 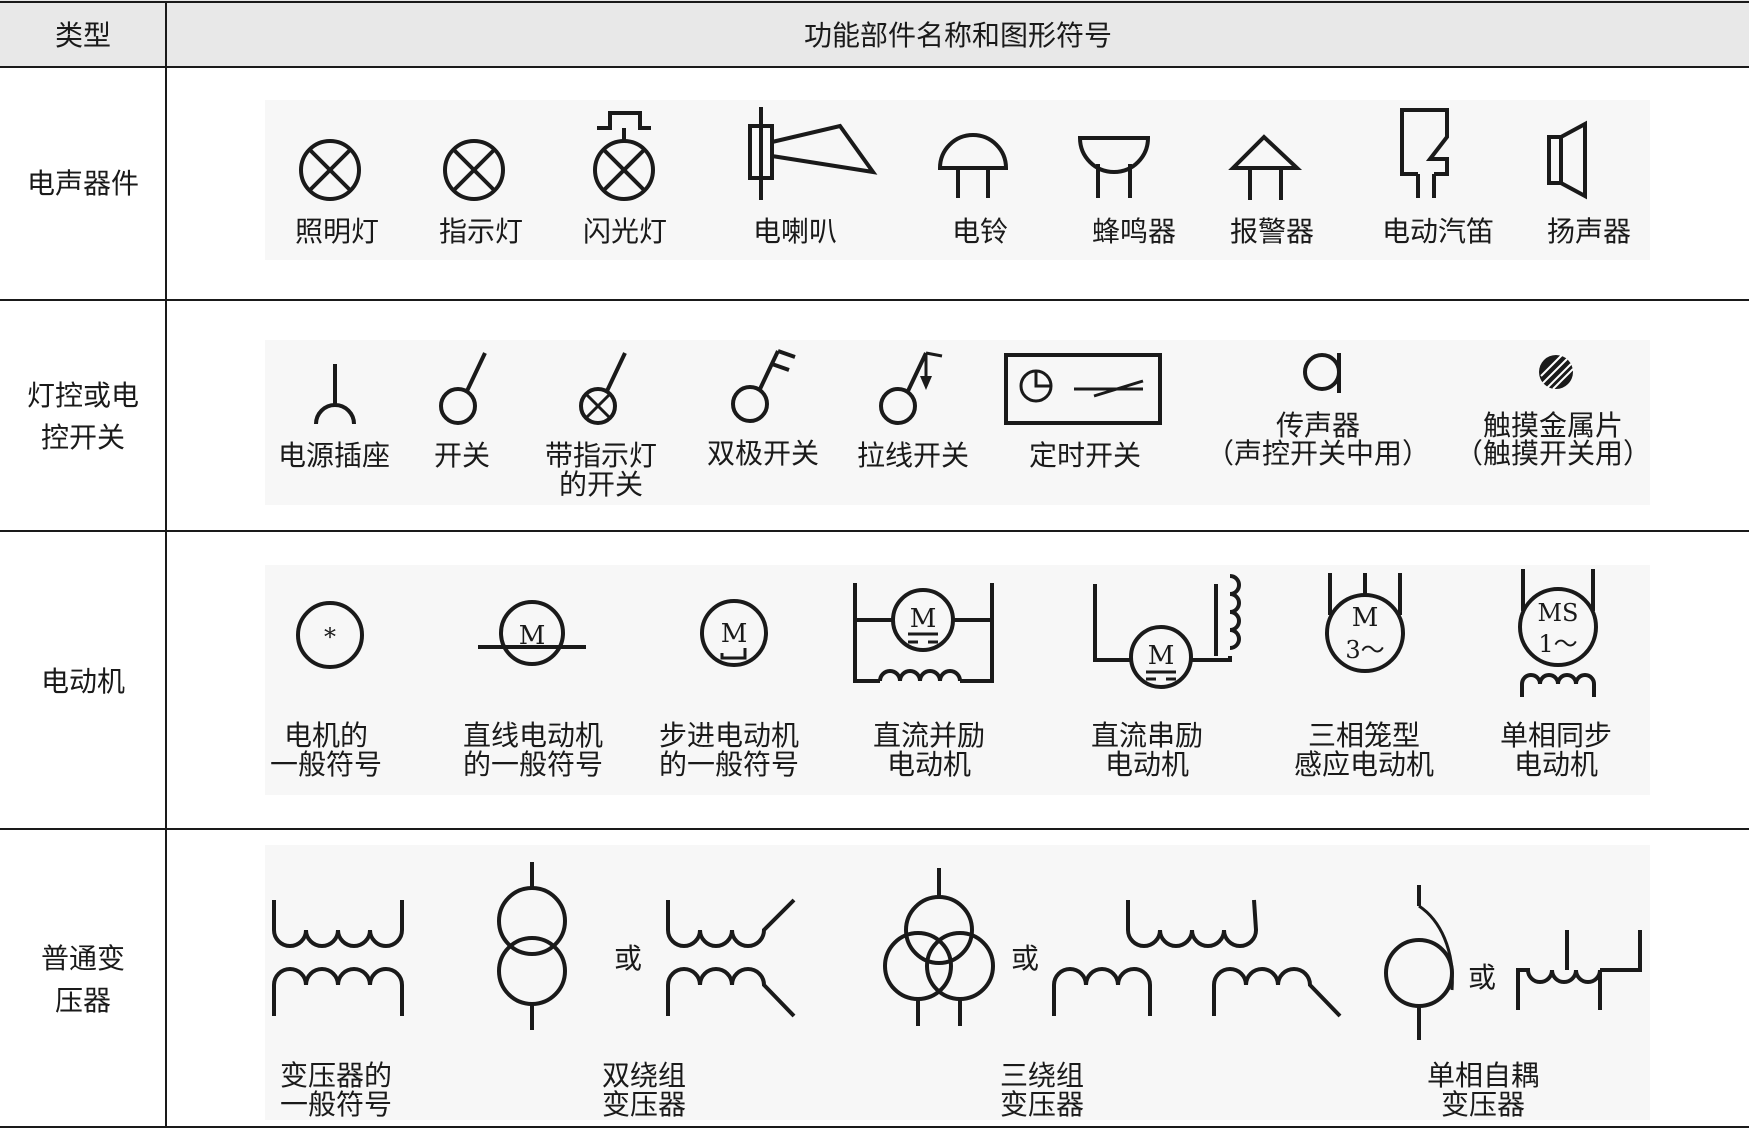 I want to click on symbol-m-dc-series: M, so click(x=1161, y=656).